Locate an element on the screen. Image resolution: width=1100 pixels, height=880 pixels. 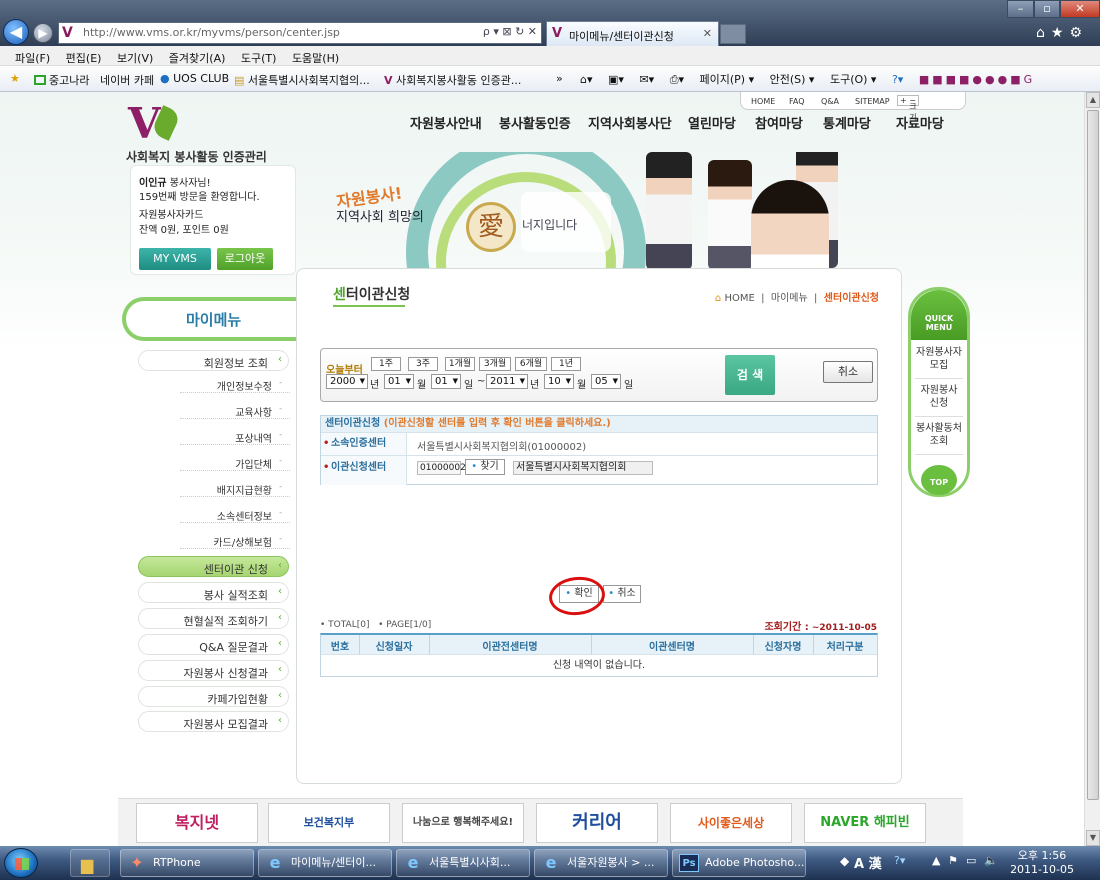
gnb-open-forum: 열린마당 is located at coordinates (712, 122).